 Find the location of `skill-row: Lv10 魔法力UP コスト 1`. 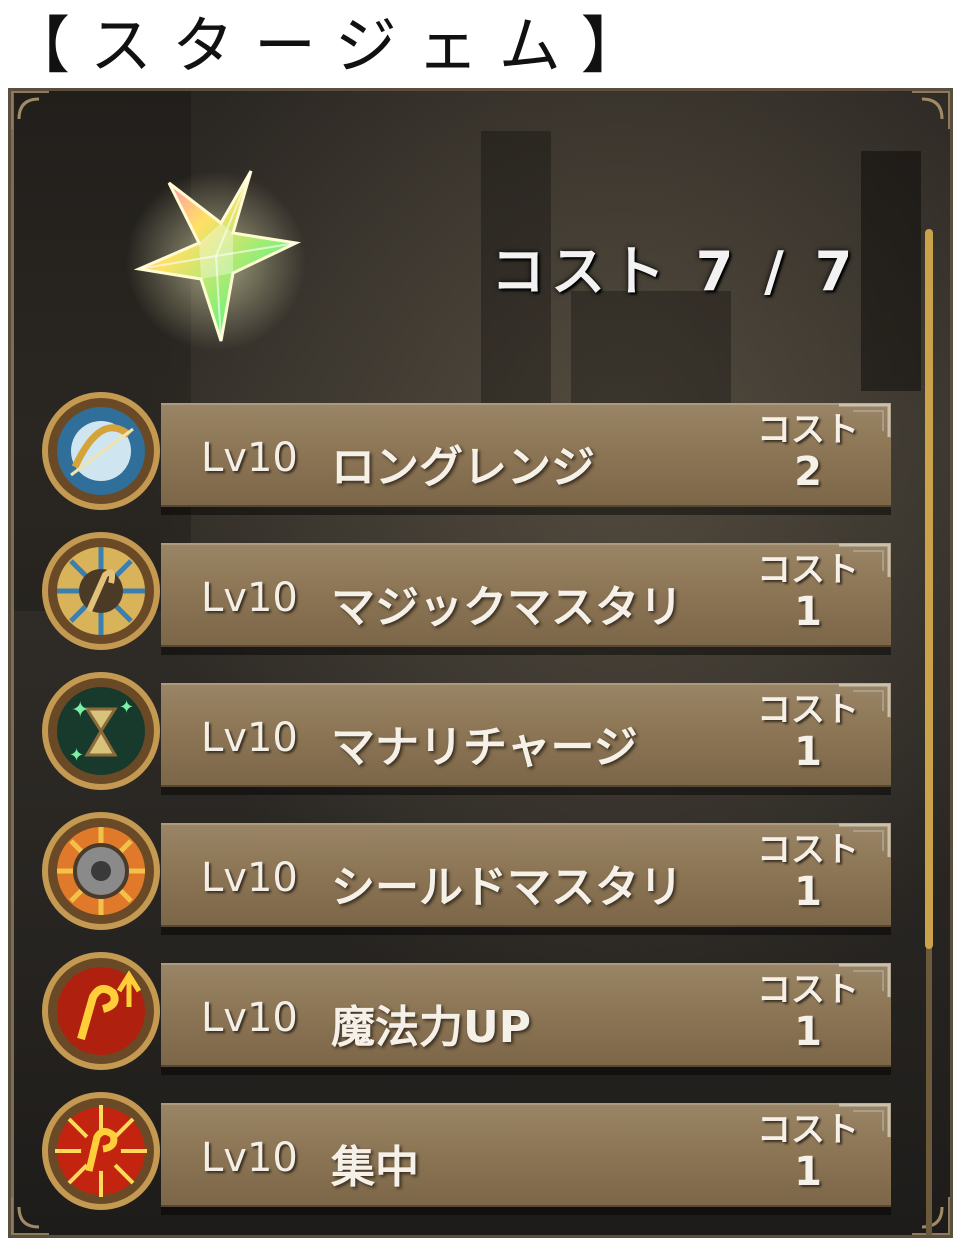

skill-row: Lv10 魔法力UP コスト 1 is located at coordinates (476, 1013).